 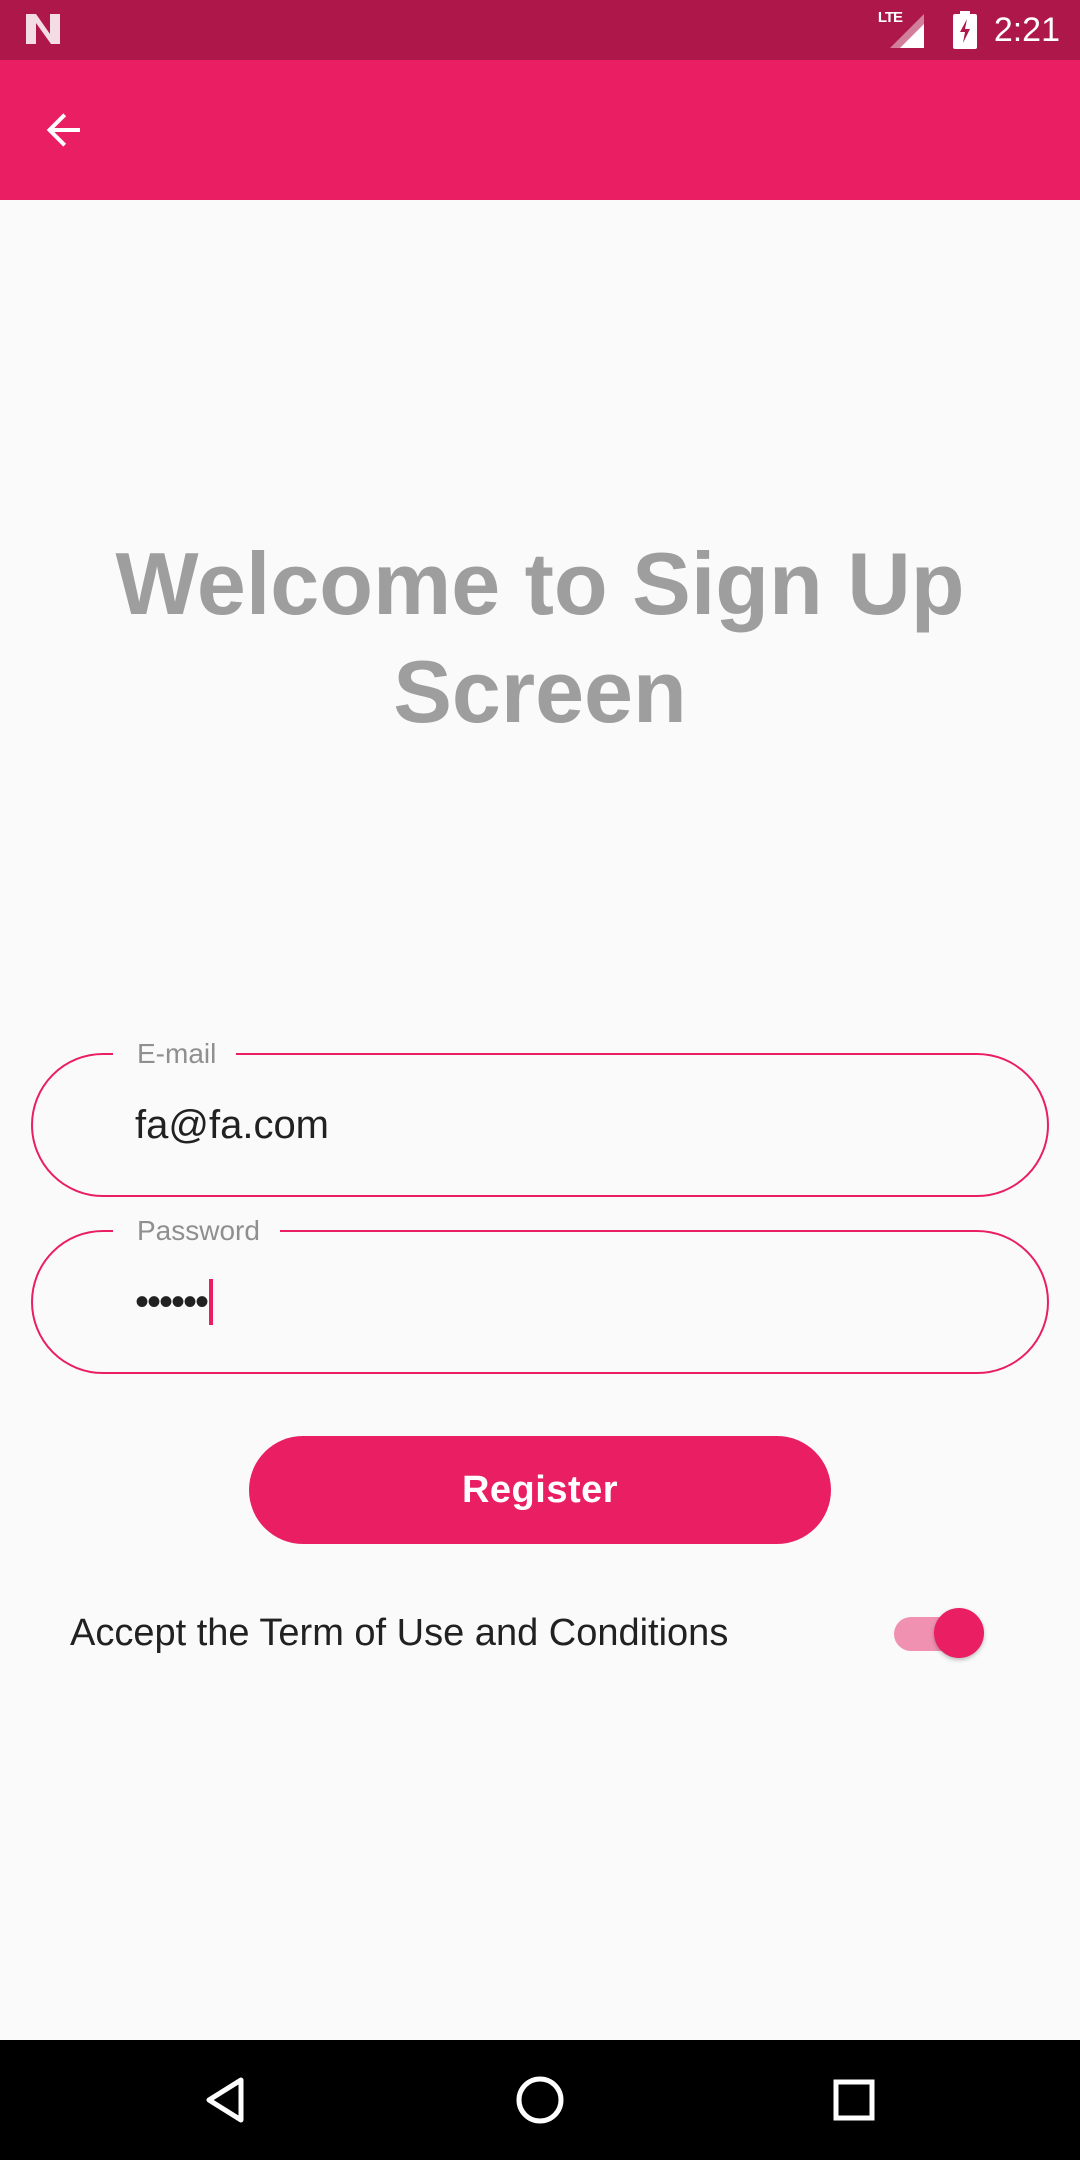 I want to click on nav-recent-icon, so click(x=854, y=2100).